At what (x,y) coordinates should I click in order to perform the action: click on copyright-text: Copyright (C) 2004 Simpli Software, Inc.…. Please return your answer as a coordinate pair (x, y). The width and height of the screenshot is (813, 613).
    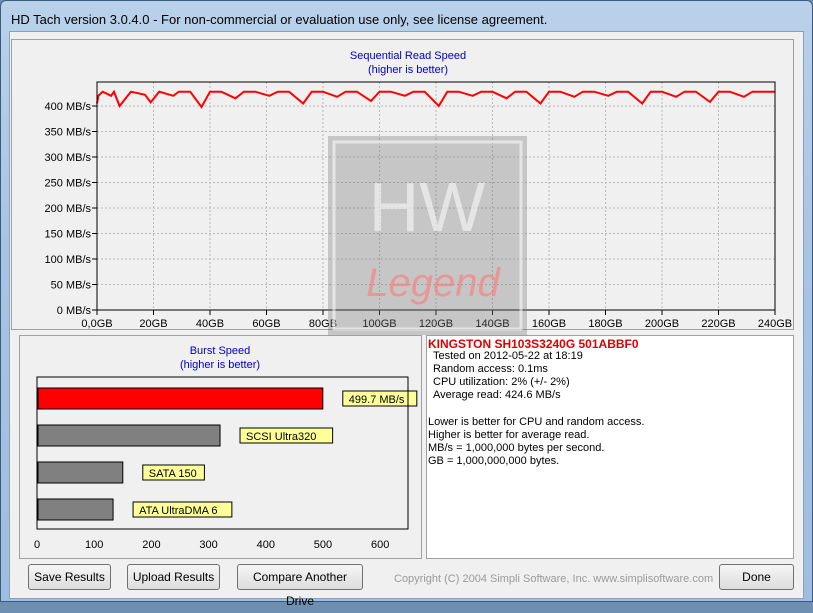
    Looking at the image, I should click on (554, 579).